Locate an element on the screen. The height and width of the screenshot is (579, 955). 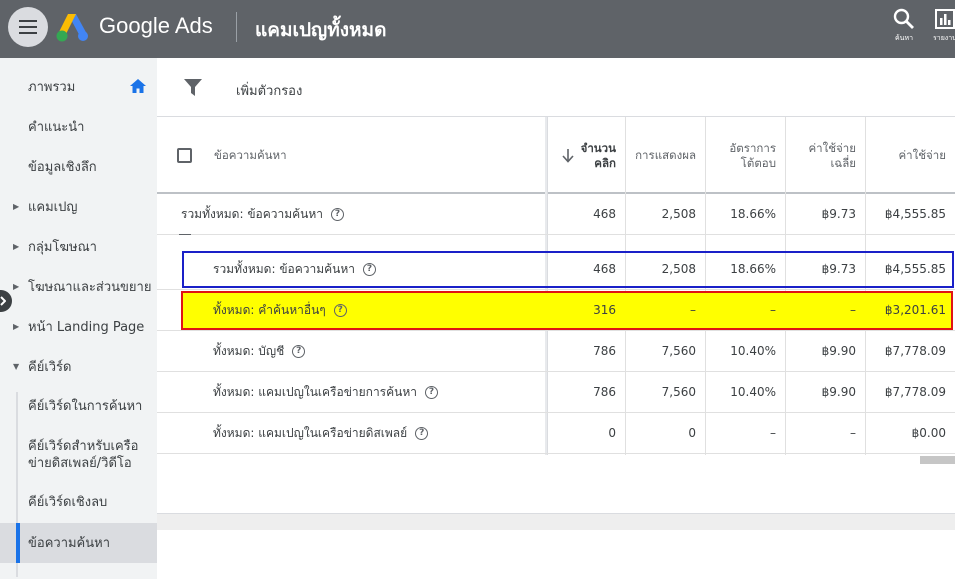
caret-down-icon: ▼ is located at coordinates (16, 366).